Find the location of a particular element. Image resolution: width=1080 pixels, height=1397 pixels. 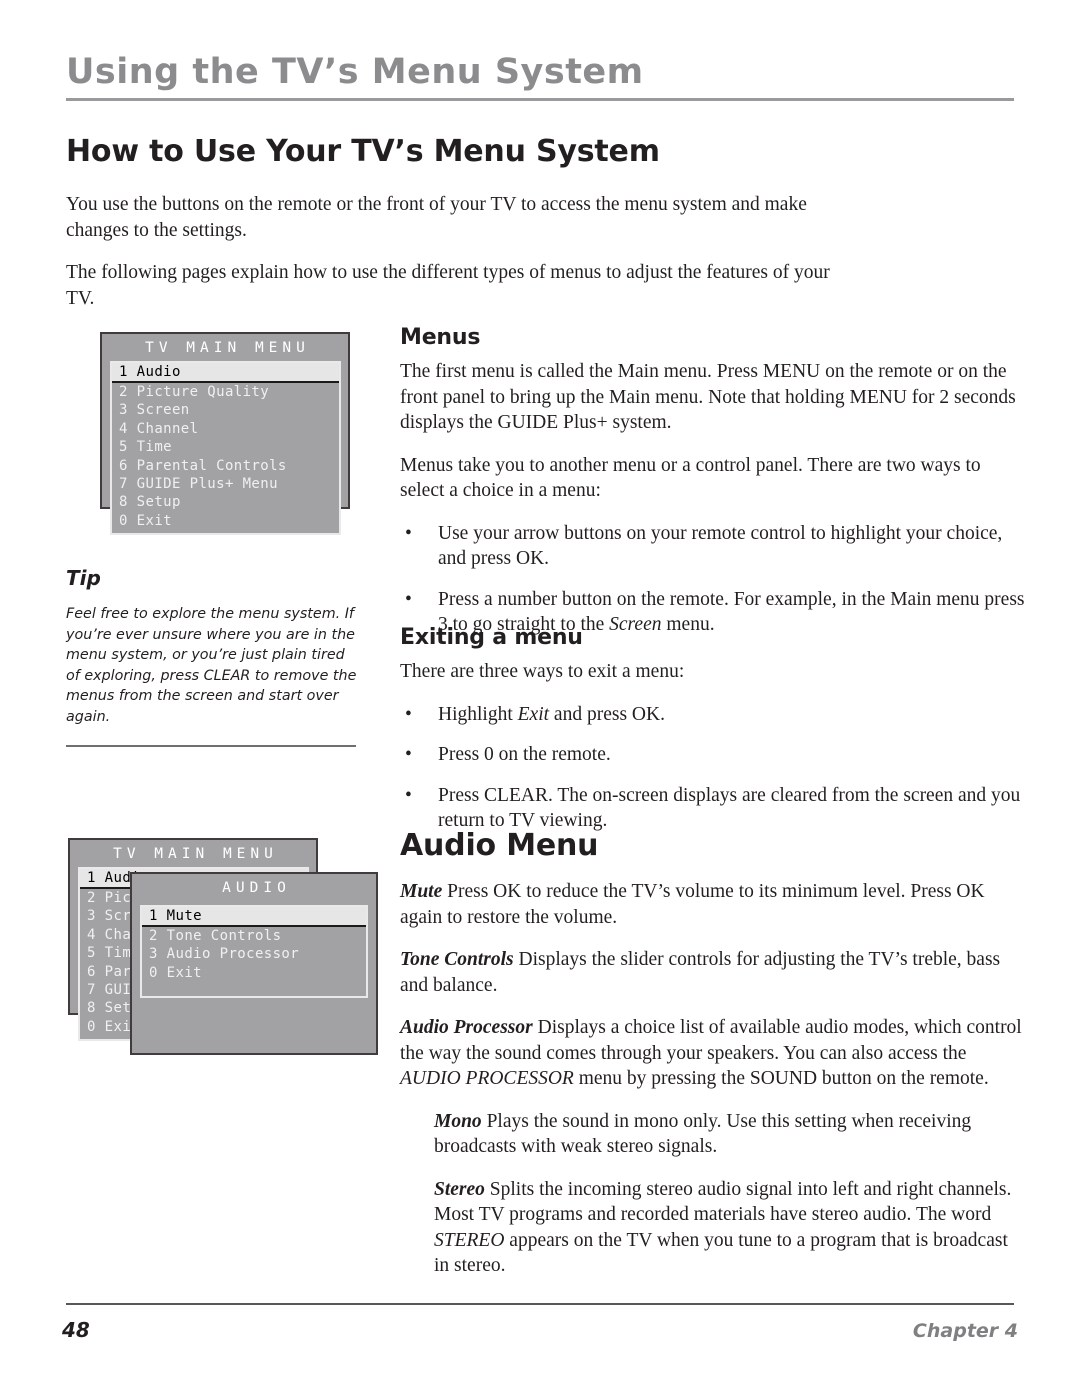

running-head: Using the TV’s Menu System is located at coordinates (540, 77).